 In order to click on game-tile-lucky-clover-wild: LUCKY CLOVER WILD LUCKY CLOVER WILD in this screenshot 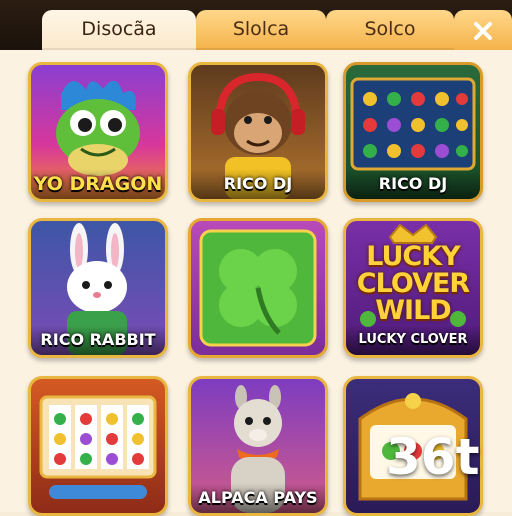, I will do `click(413, 288)`.